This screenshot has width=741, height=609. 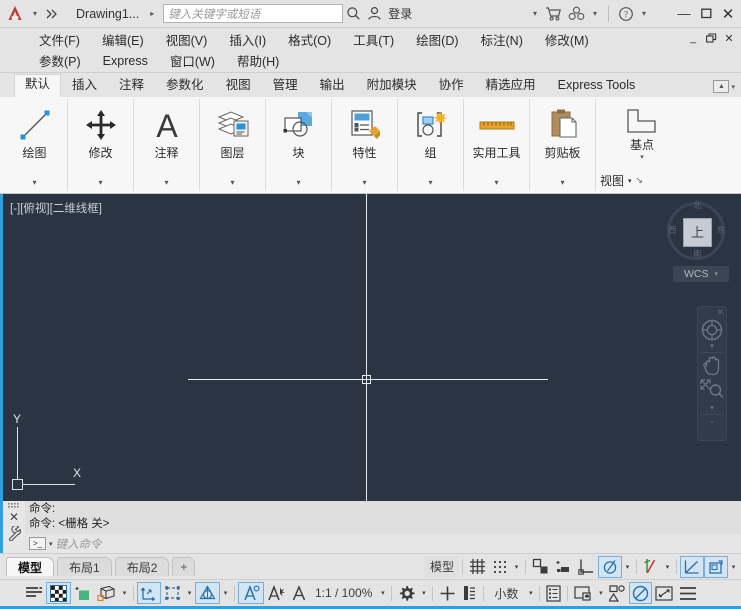 What do you see at coordinates (562, 125) in the screenshot?
I see `clipboard-icon` at bounding box center [562, 125].